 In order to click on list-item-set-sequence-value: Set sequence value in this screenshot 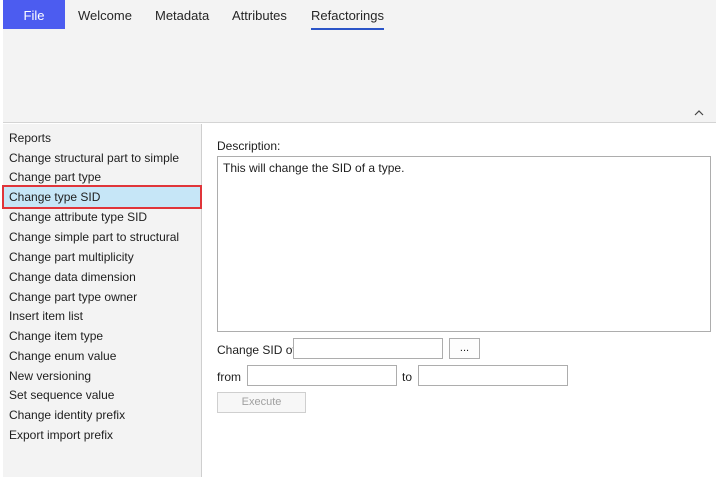, I will do `click(101, 395)`.